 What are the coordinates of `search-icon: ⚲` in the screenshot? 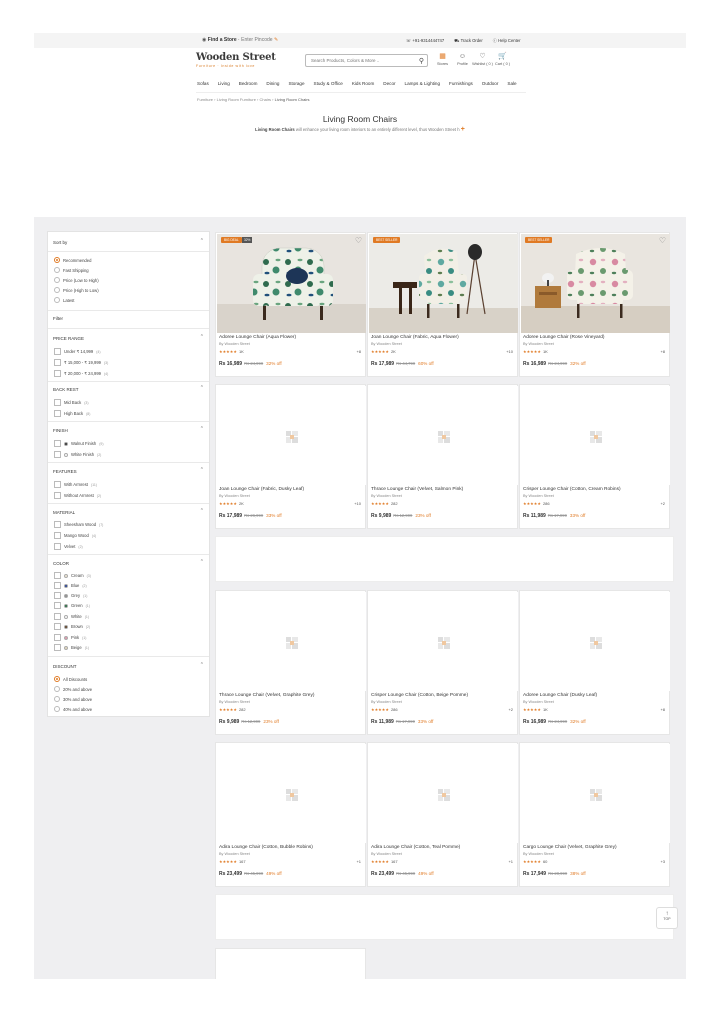 It's located at (421, 61).